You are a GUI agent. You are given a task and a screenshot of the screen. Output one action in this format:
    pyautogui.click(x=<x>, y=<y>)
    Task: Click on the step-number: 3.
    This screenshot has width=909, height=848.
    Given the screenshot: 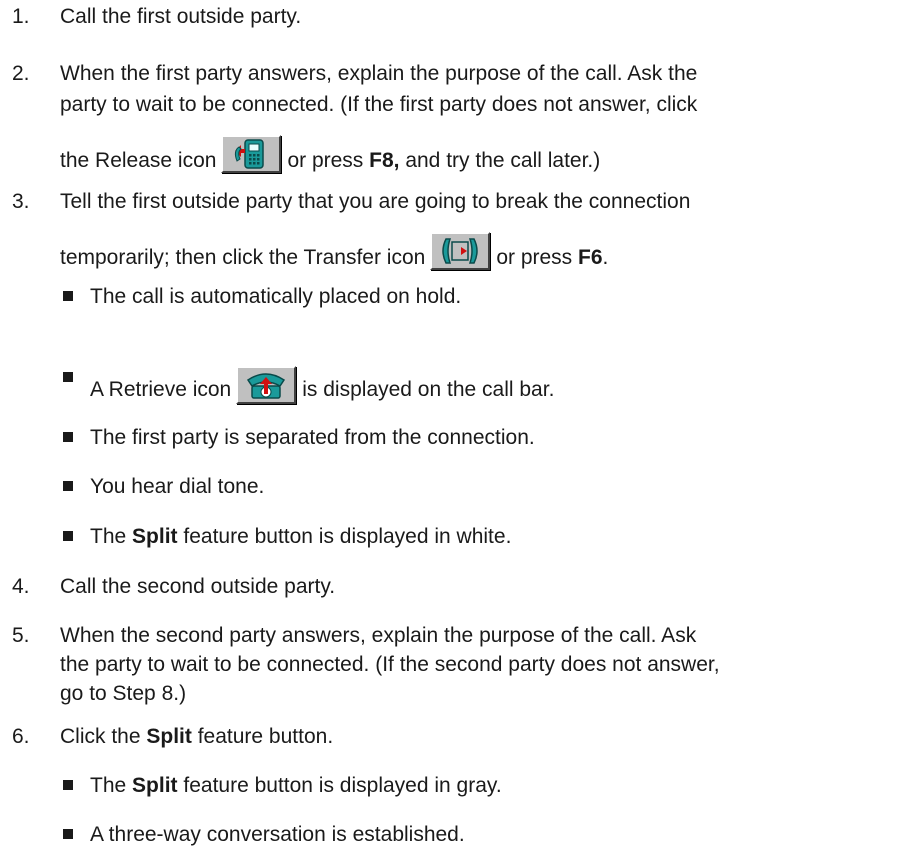 What is the action you would take?
    pyautogui.click(x=21, y=201)
    